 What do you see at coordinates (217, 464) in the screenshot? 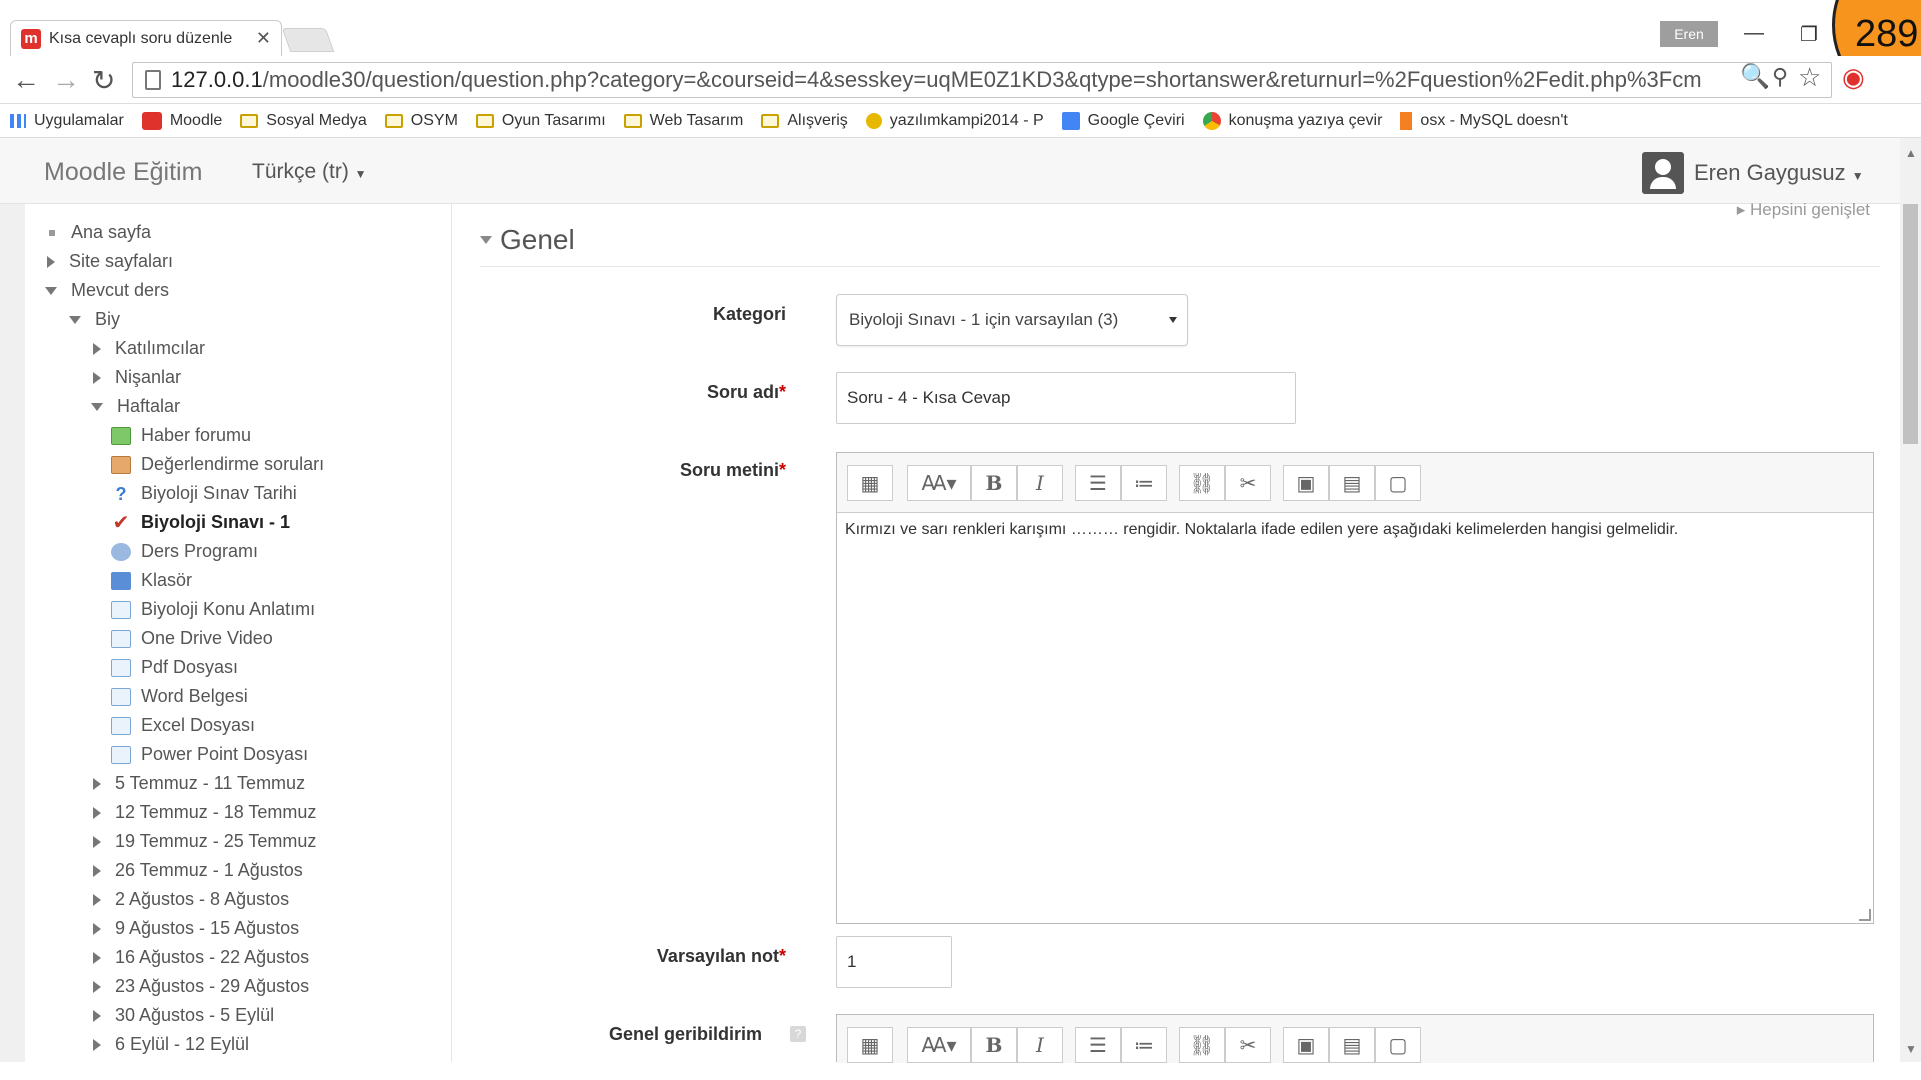
I see `nav-activity: Değerlendirme soruları` at bounding box center [217, 464].